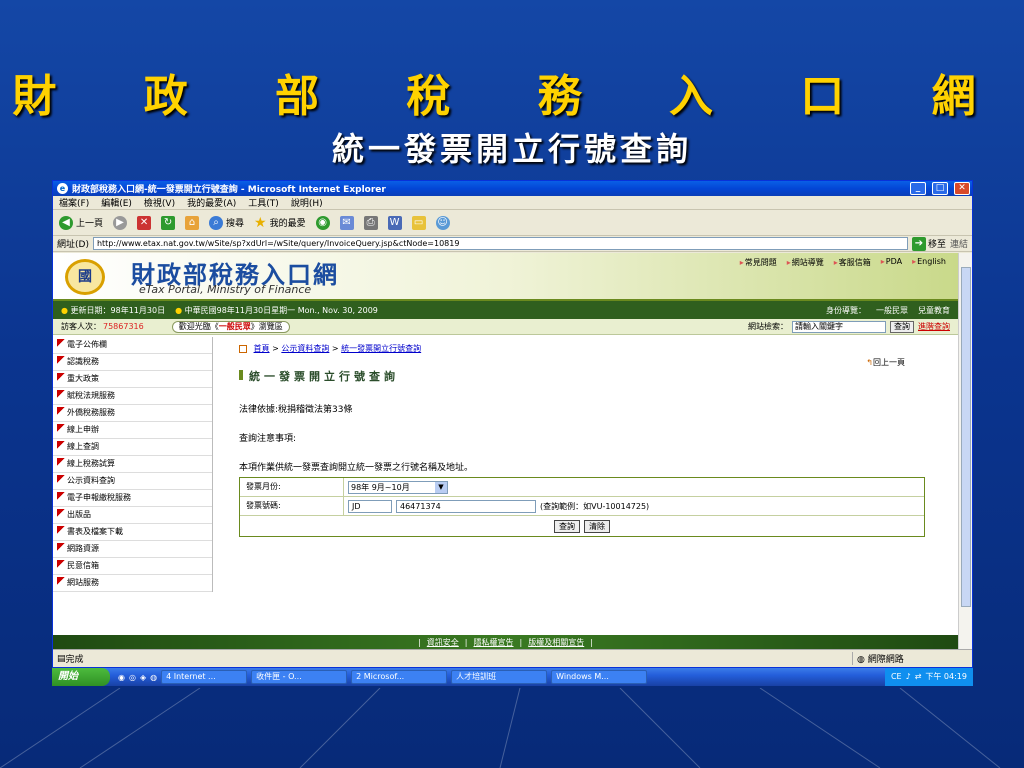  What do you see at coordinates (398, 487) in the screenshot?
I see `month-select: 98年 9月~10月 ▼` at bounding box center [398, 487].